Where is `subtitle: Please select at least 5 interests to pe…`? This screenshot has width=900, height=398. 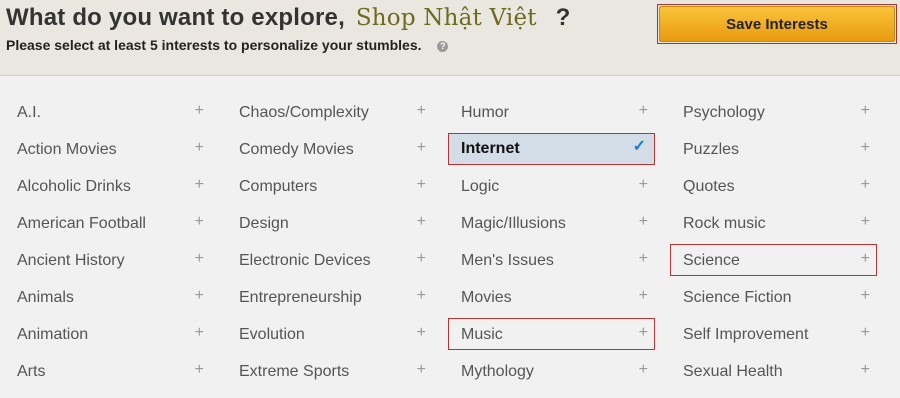
subtitle: Please select at least 5 interests to pe… is located at coordinates (227, 45).